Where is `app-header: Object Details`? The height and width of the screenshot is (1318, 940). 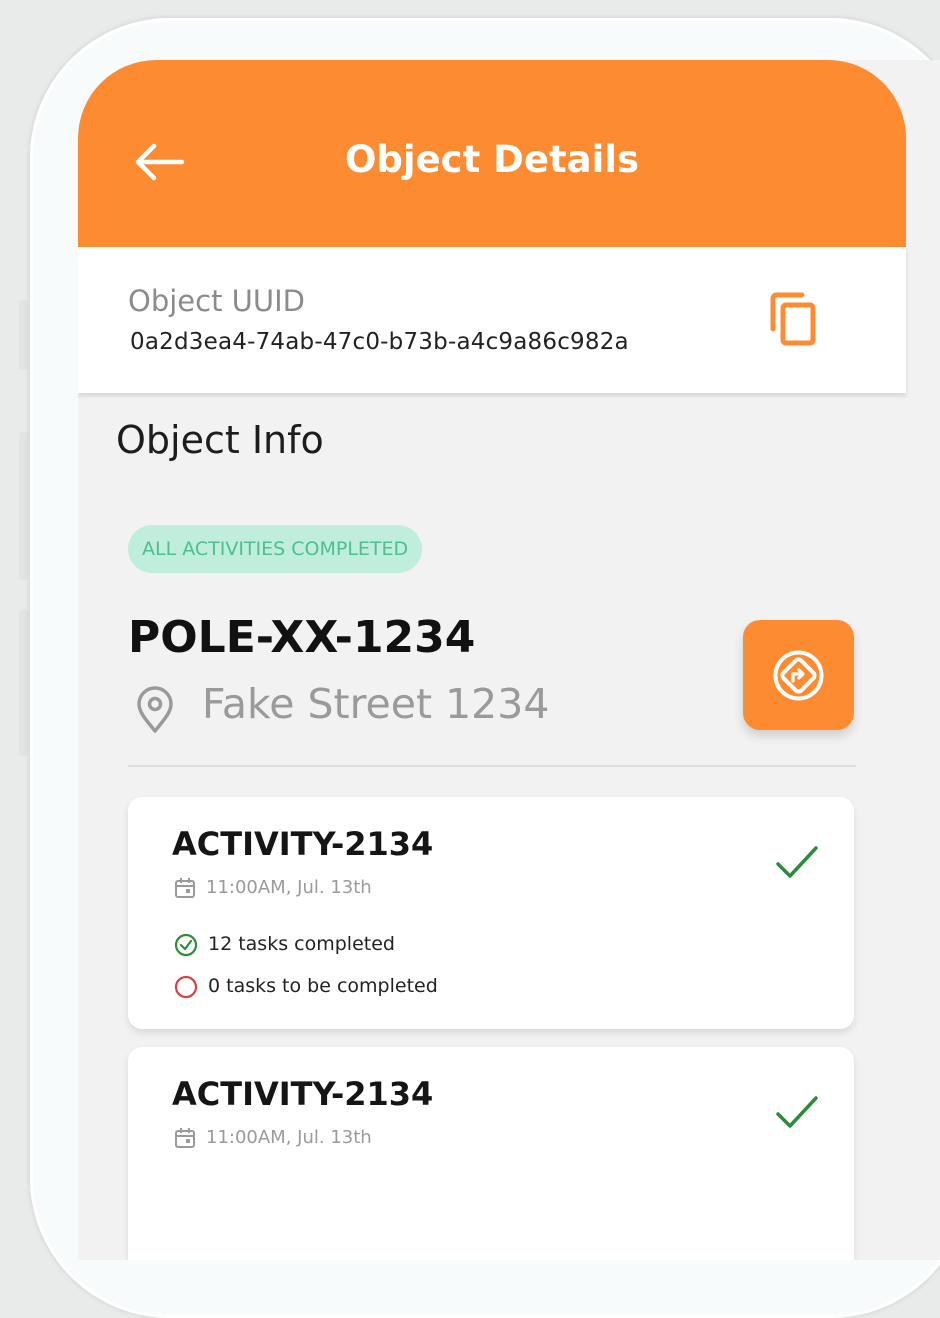 app-header: Object Details is located at coordinates (492, 153).